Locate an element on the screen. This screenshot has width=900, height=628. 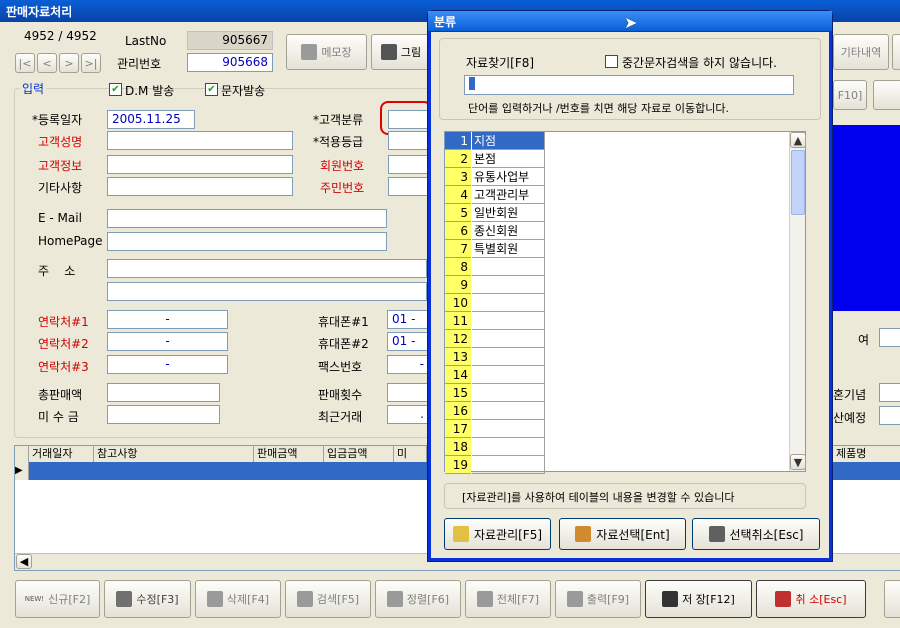
edit-label: 수정[F3] is located at coordinates (157, 599).